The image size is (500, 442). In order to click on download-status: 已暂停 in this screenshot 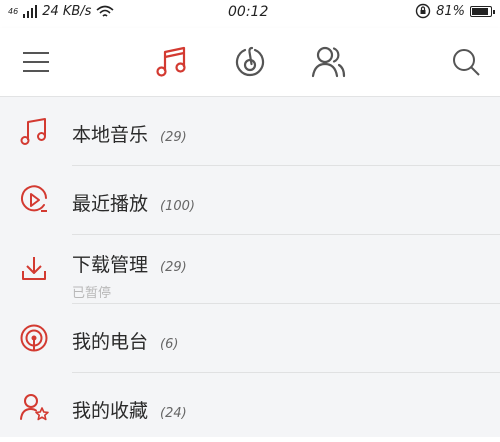, I will do `click(92, 293)`.